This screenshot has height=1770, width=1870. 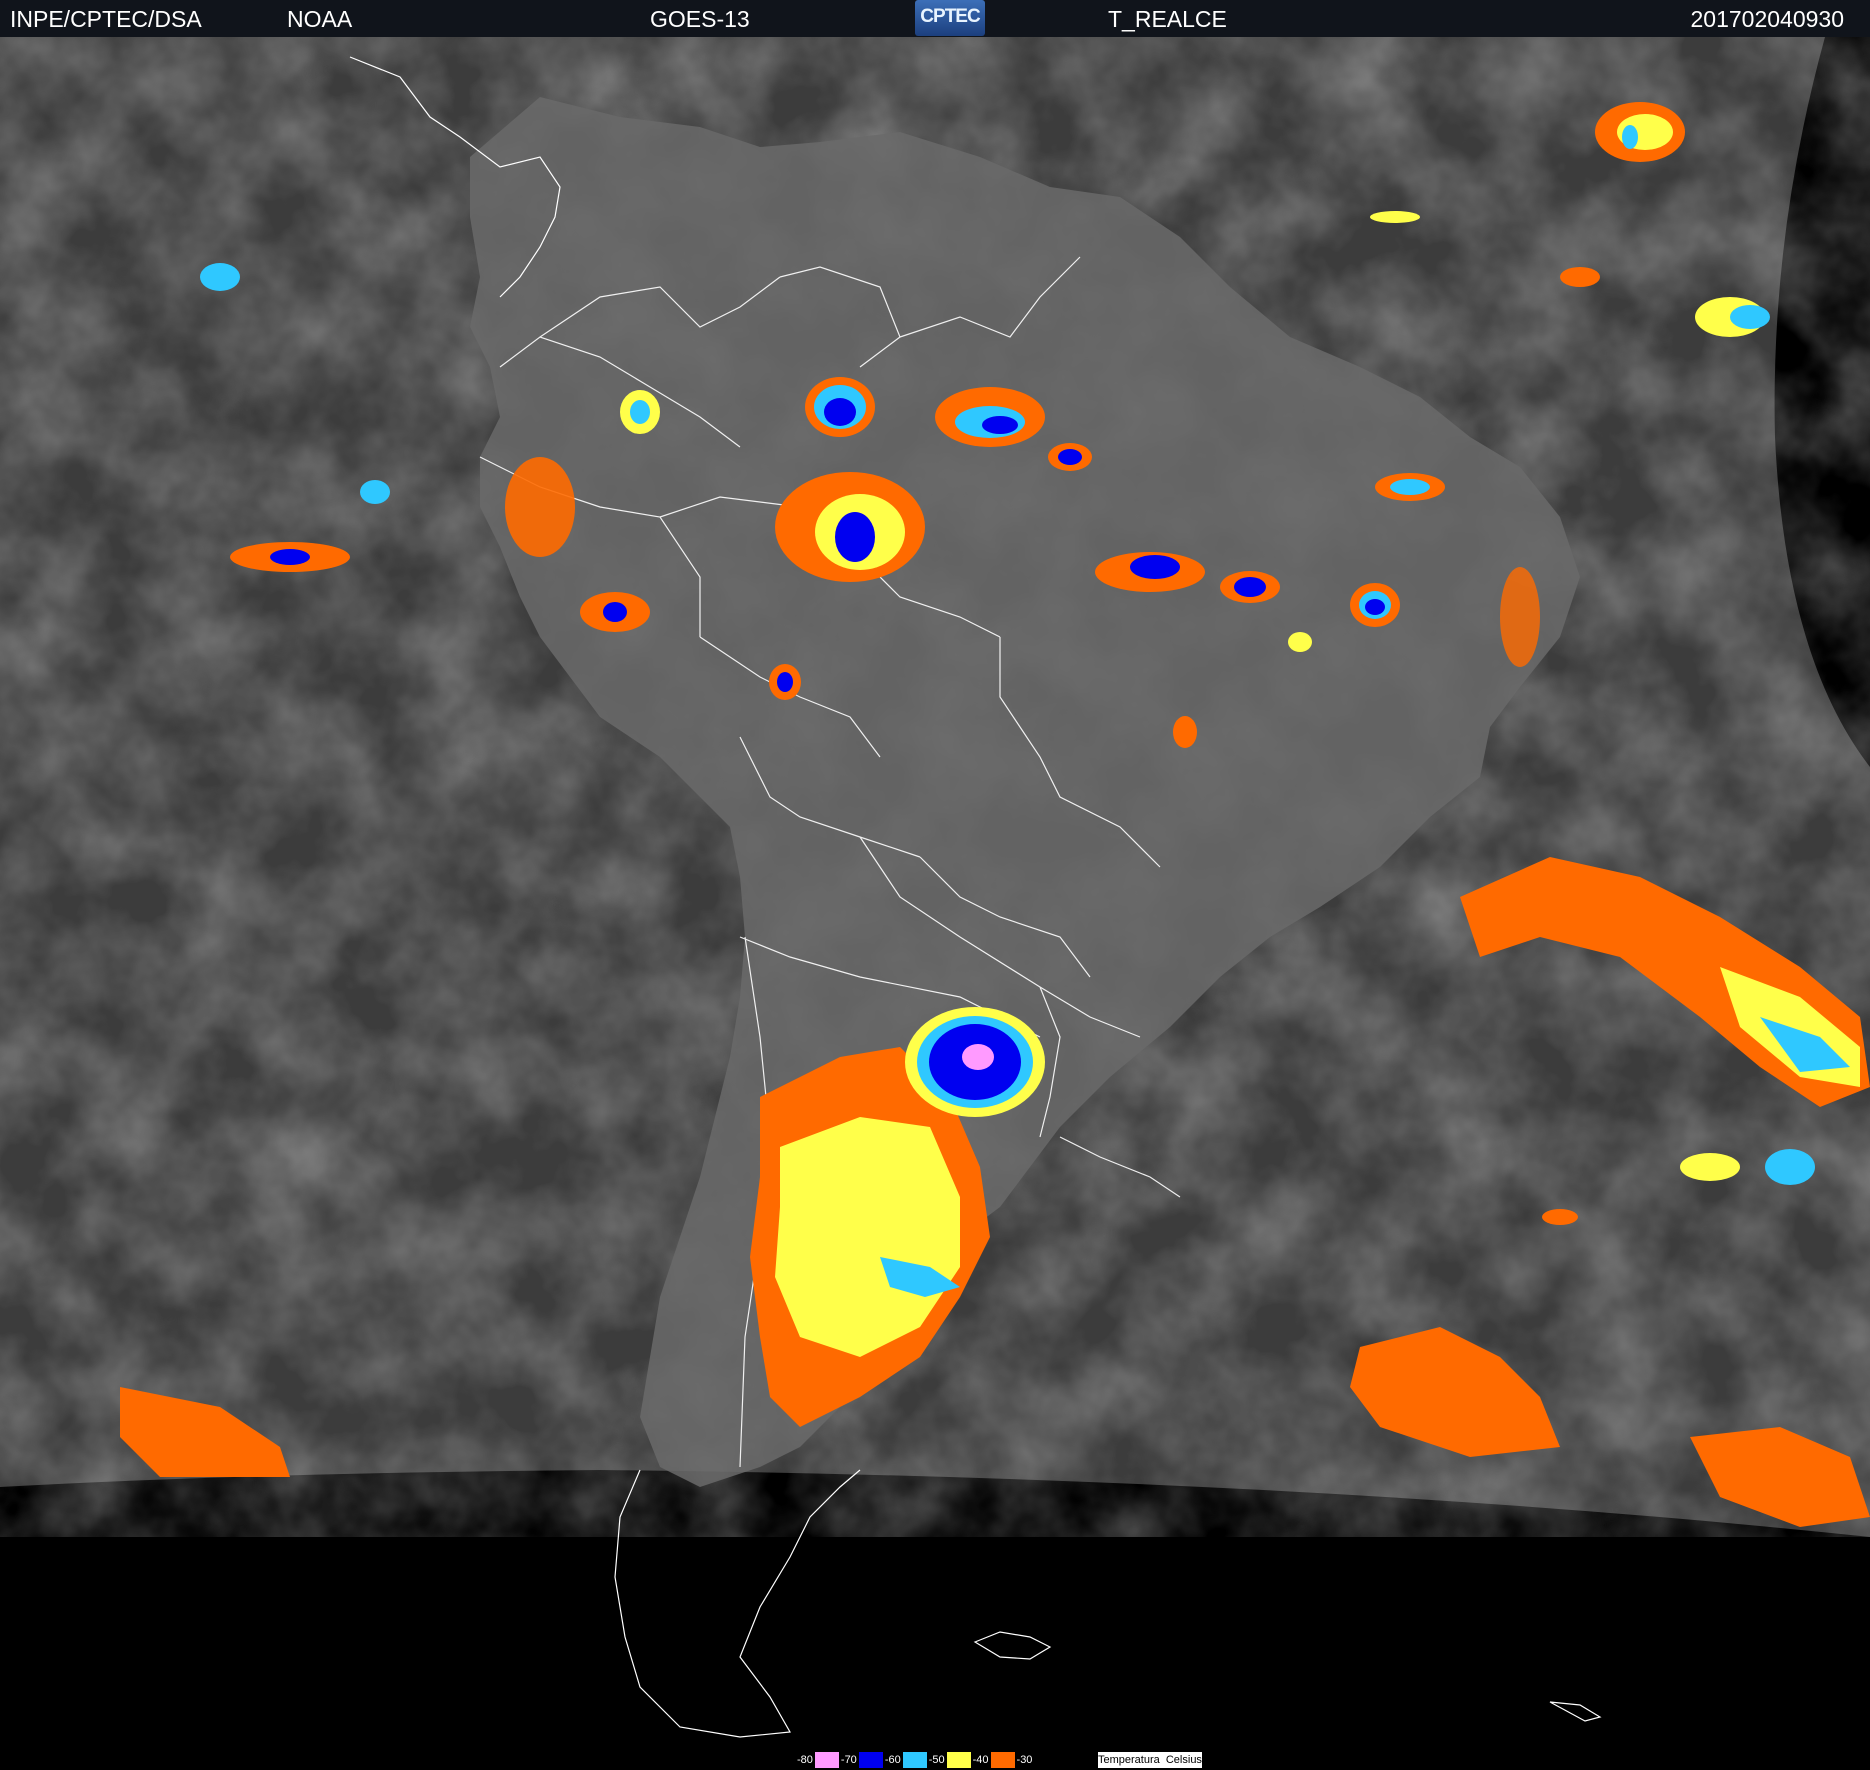 What do you see at coordinates (892, 1760) in the screenshot?
I see `legend-label: -60` at bounding box center [892, 1760].